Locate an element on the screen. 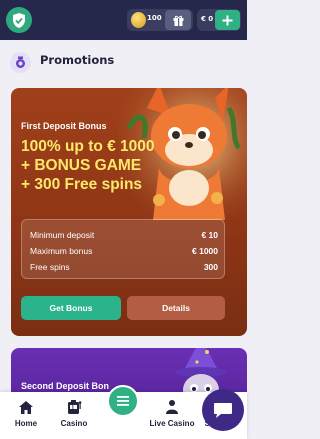 This screenshot has height=439, width=320. detail-row: Minimum deposit € 10 is located at coordinates (124, 235).